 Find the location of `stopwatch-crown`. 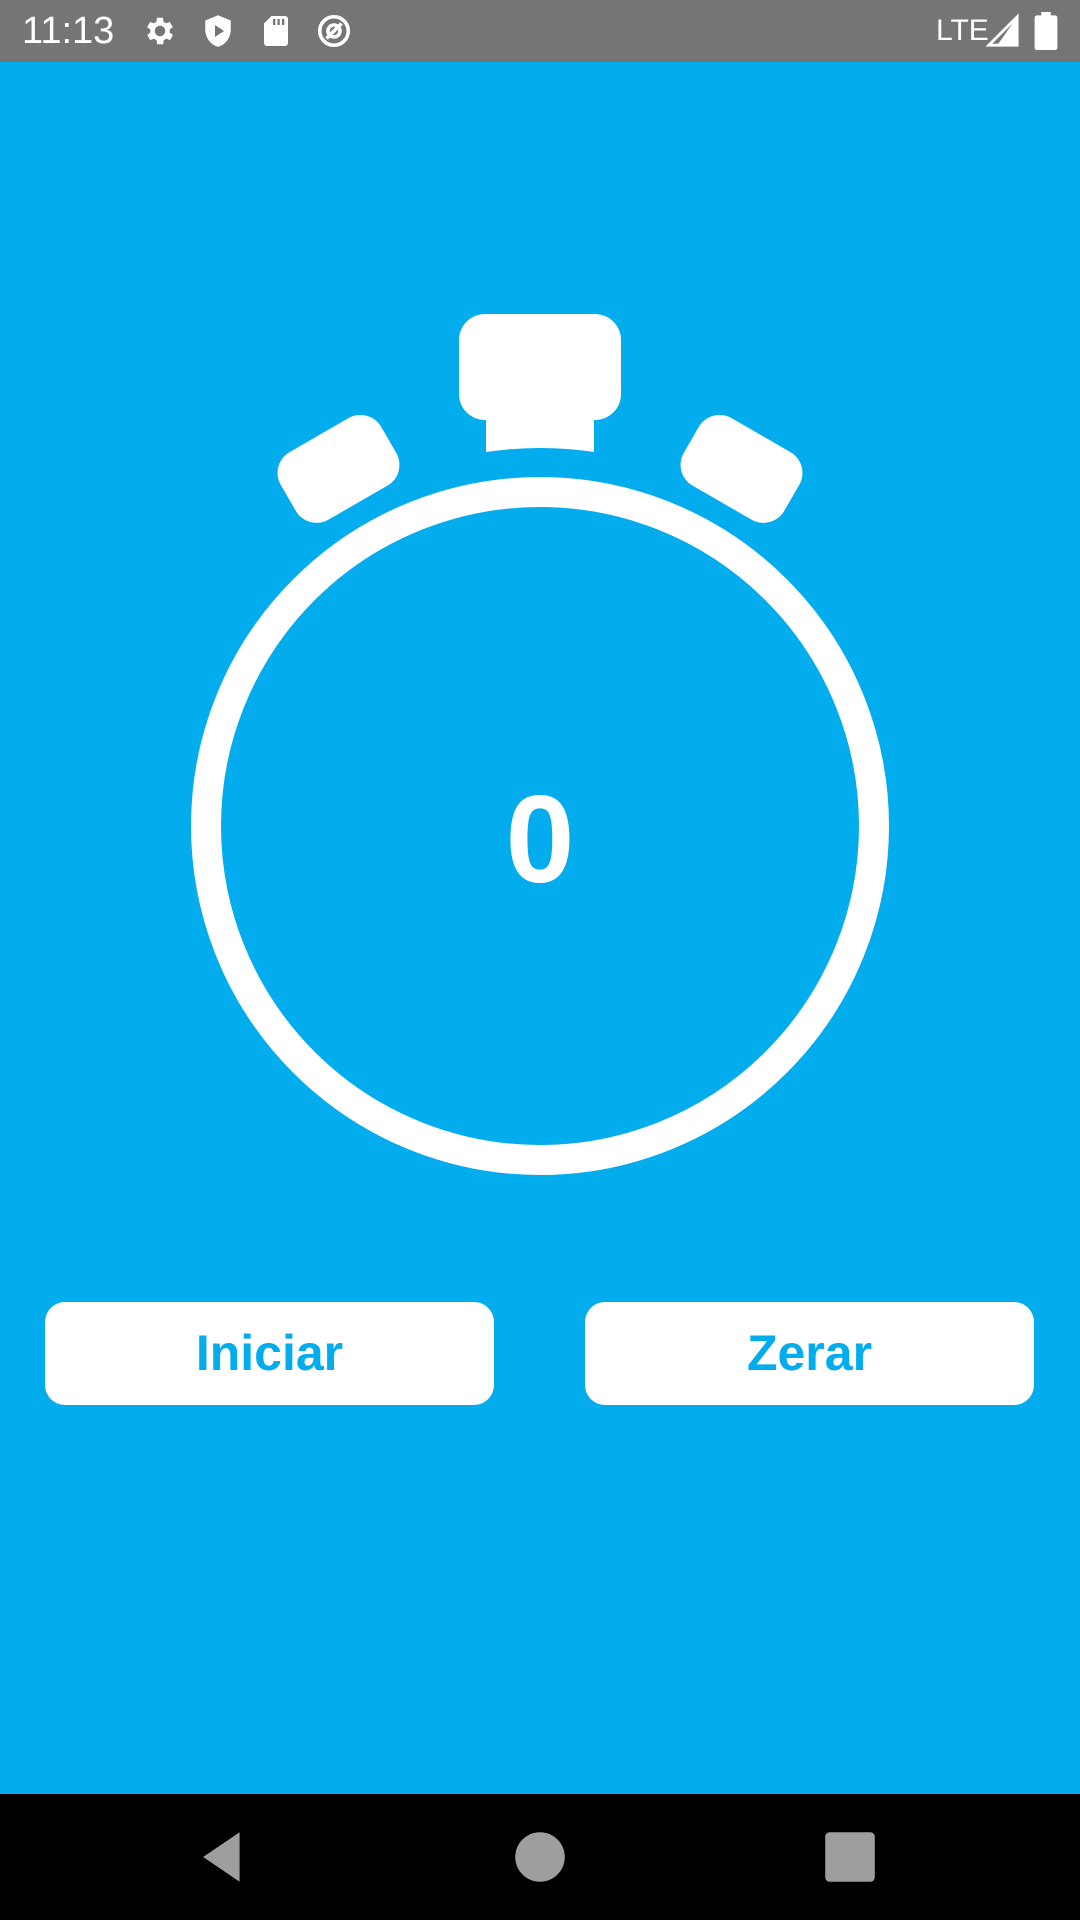

stopwatch-crown is located at coordinates (540, 367).